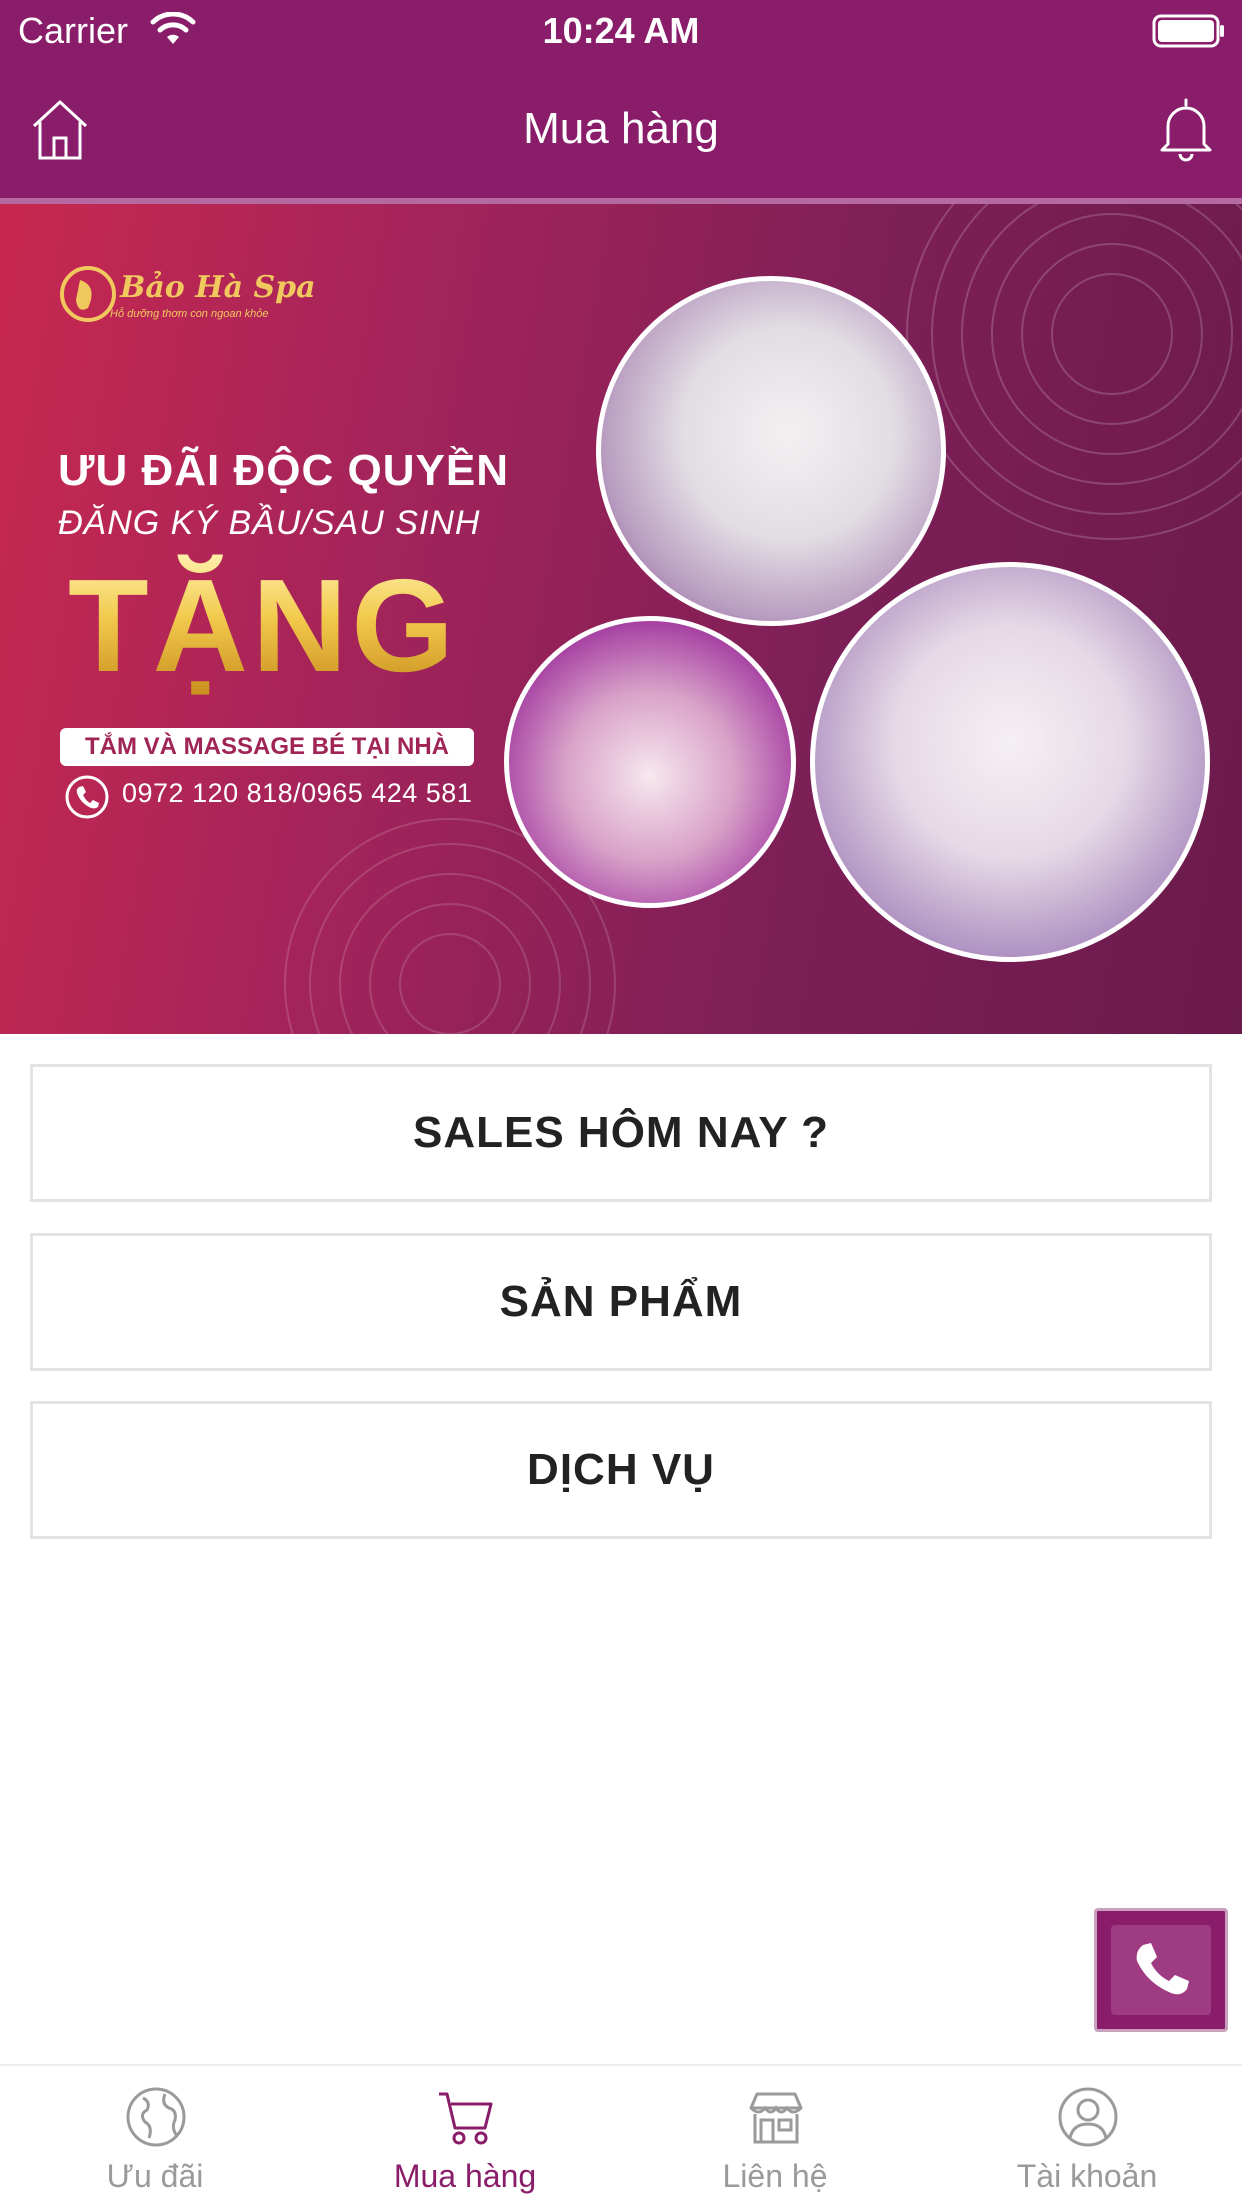  I want to click on products-button: SẢN PHẨM, so click(621, 1302).